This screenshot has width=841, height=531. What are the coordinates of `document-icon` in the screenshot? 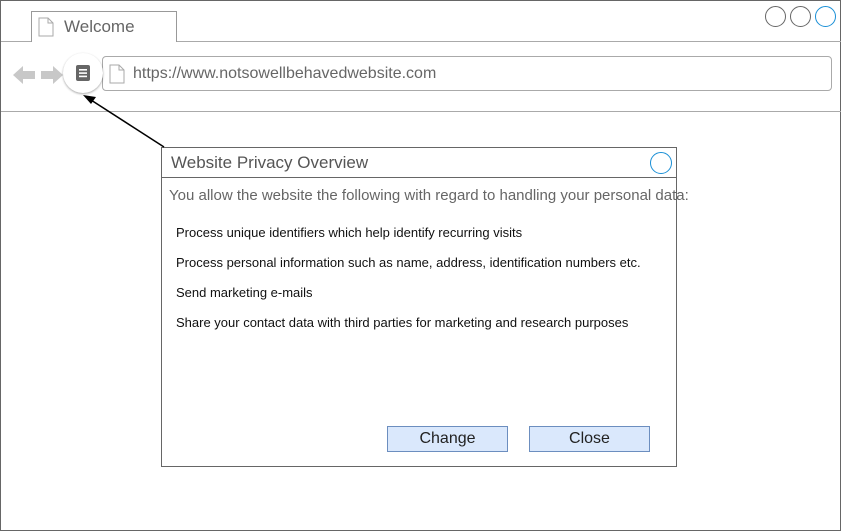 It's located at (83, 73).